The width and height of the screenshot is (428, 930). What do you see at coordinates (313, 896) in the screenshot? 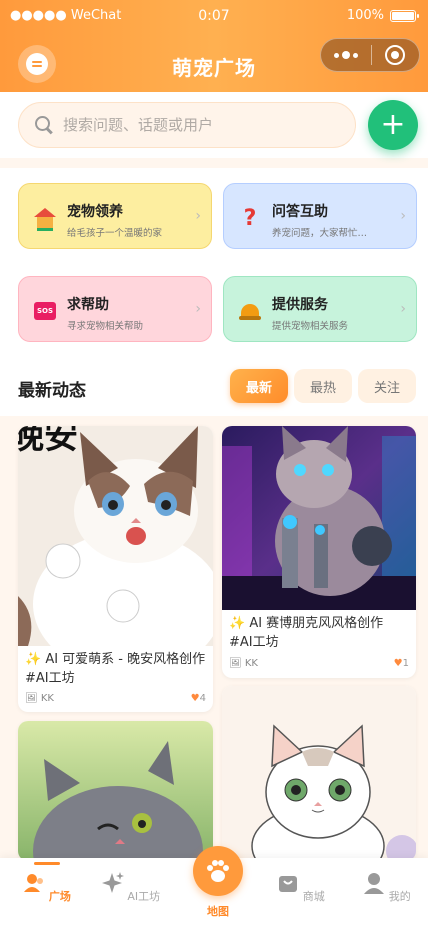
I see `tab-label: 商城` at bounding box center [313, 896].